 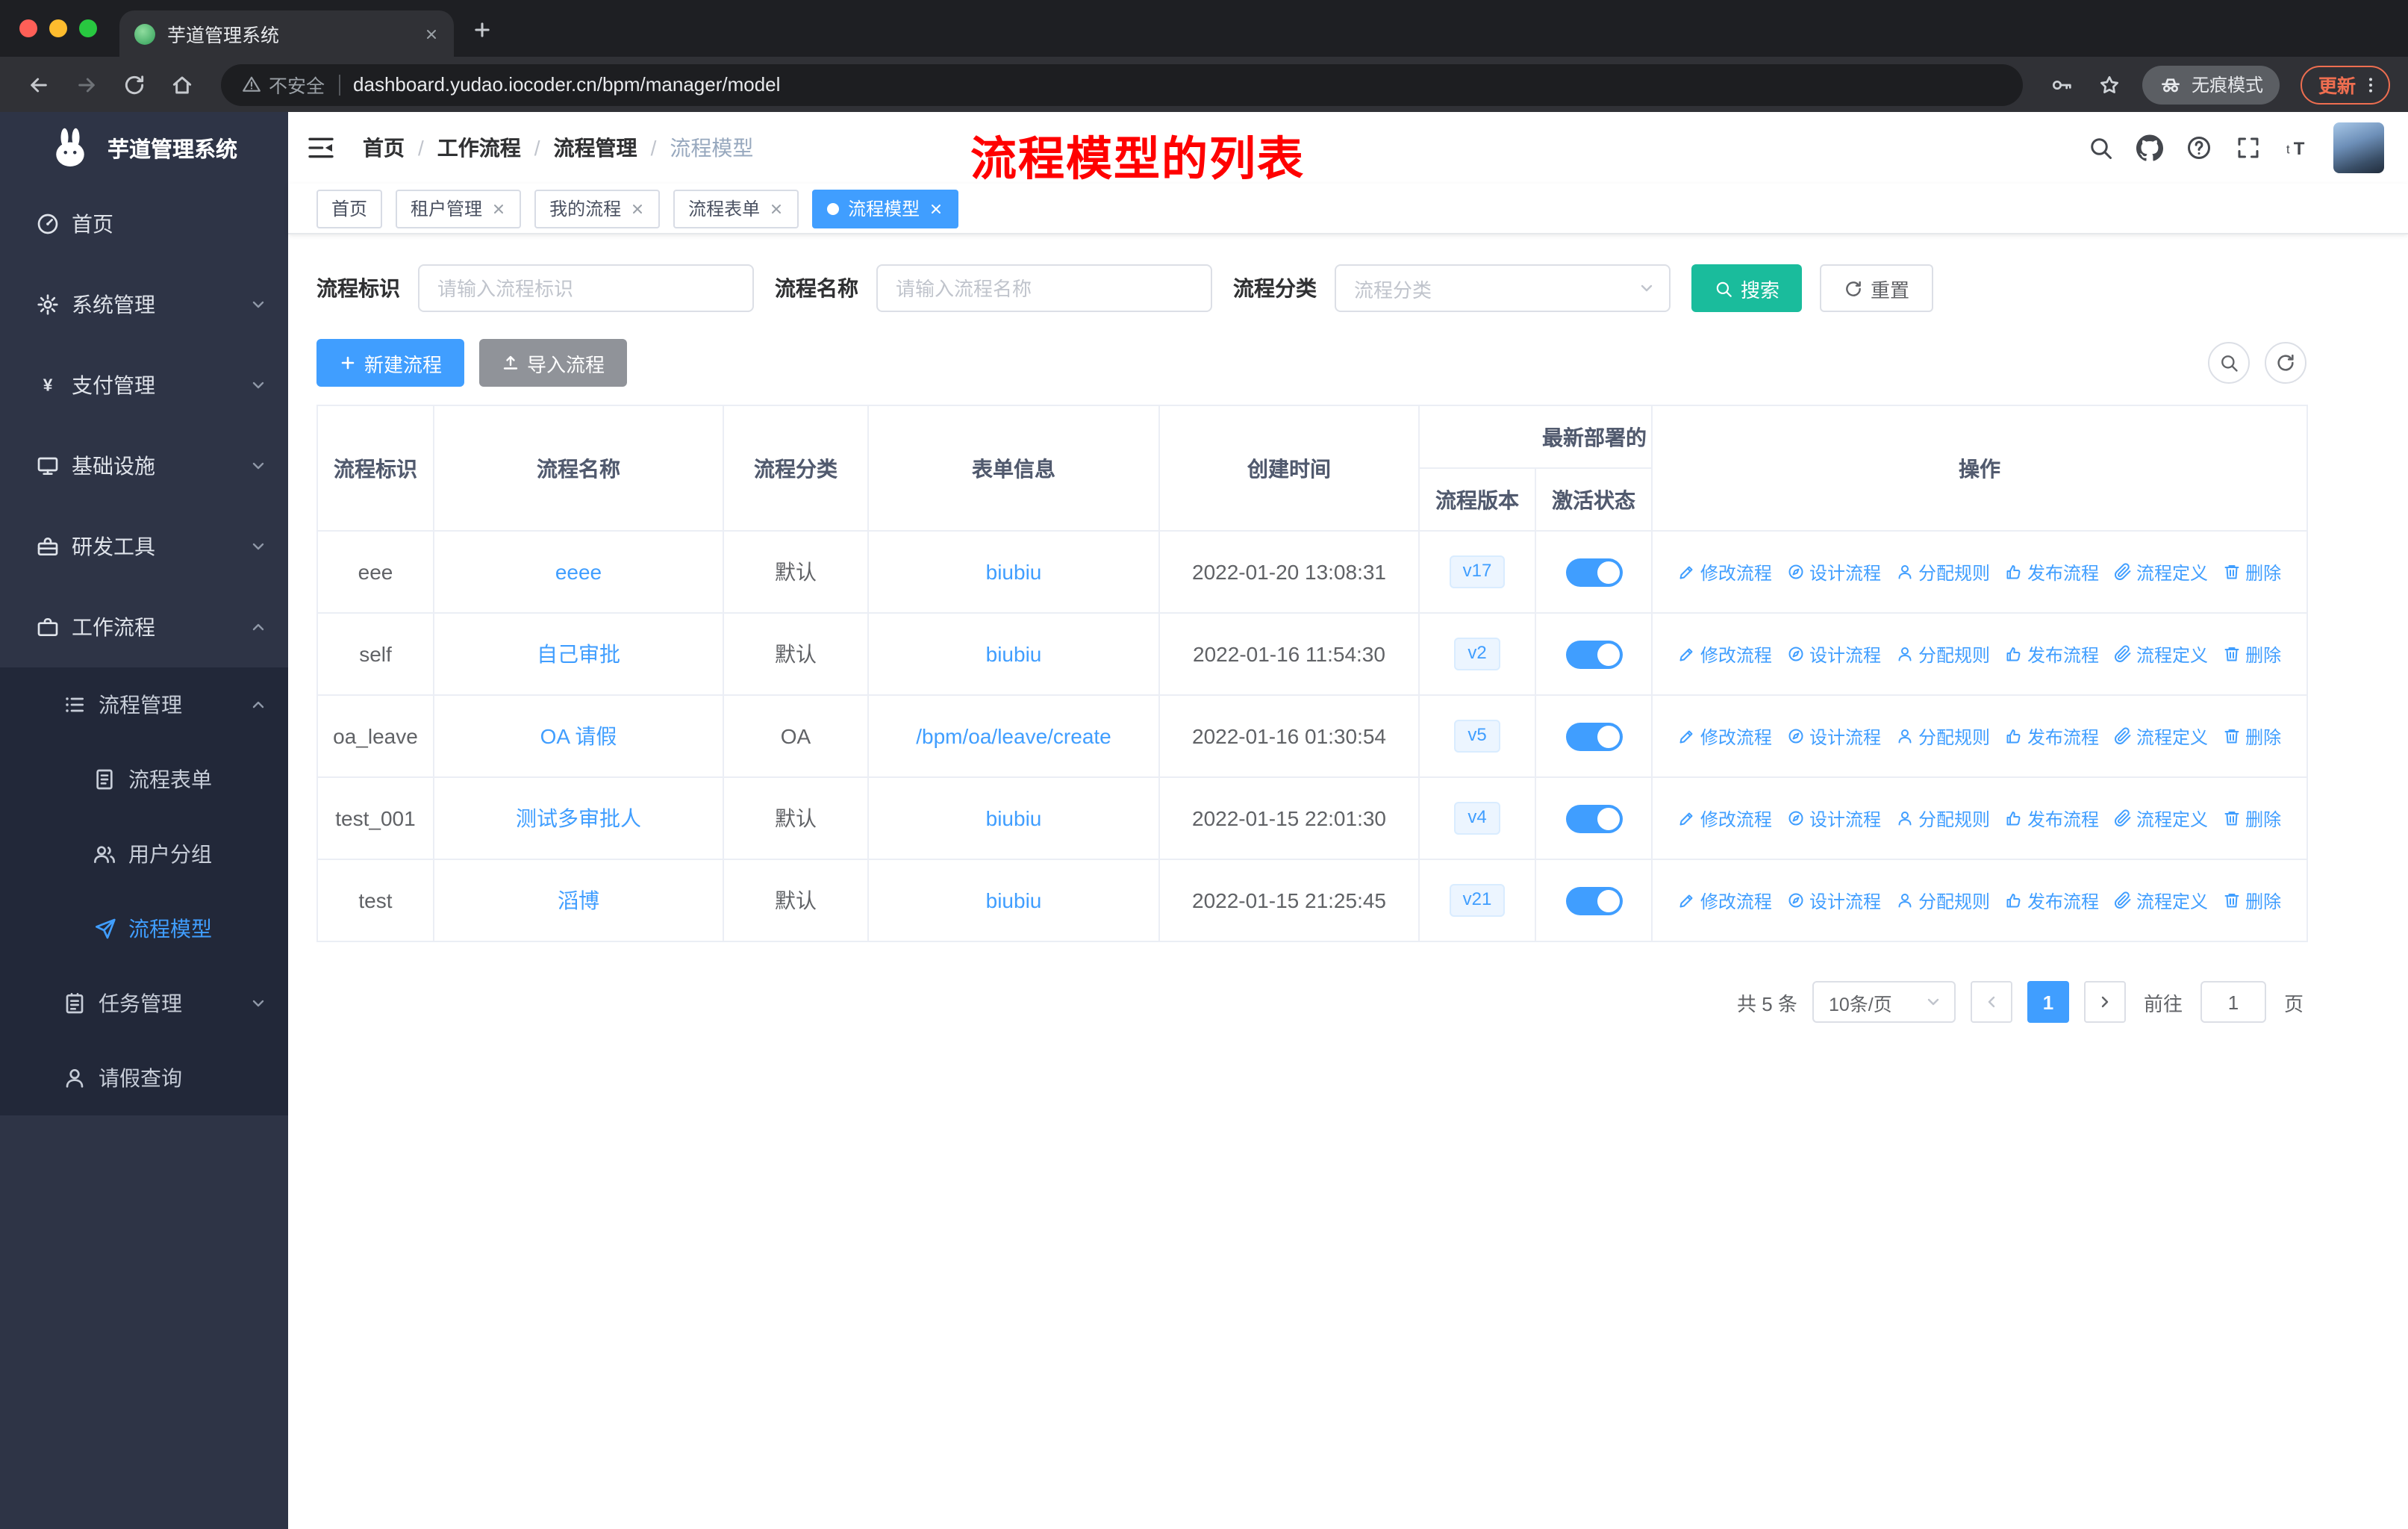 What do you see at coordinates (144, 779) in the screenshot?
I see `sidebar-item-process-form: 流程表单` at bounding box center [144, 779].